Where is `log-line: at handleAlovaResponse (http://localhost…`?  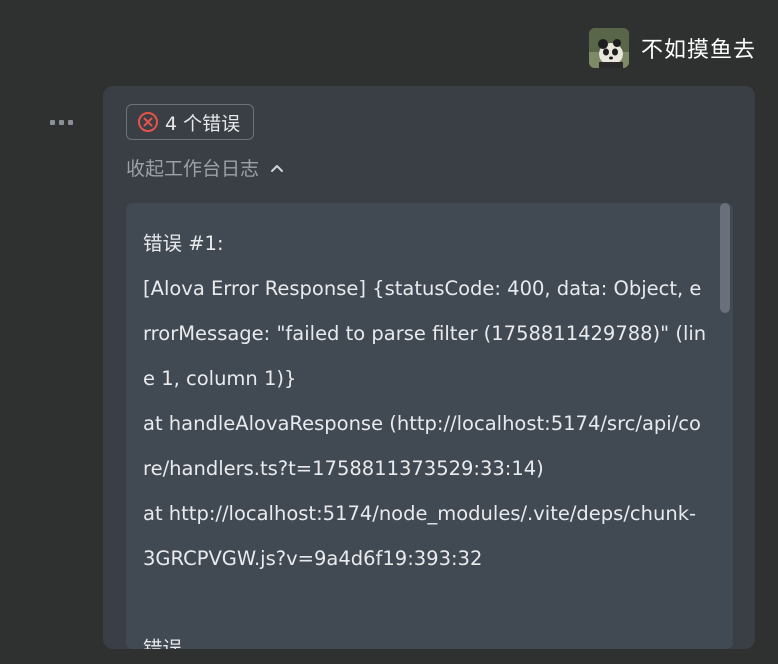 log-line: at handleAlovaResponse (http://localhost… is located at coordinates (422, 446).